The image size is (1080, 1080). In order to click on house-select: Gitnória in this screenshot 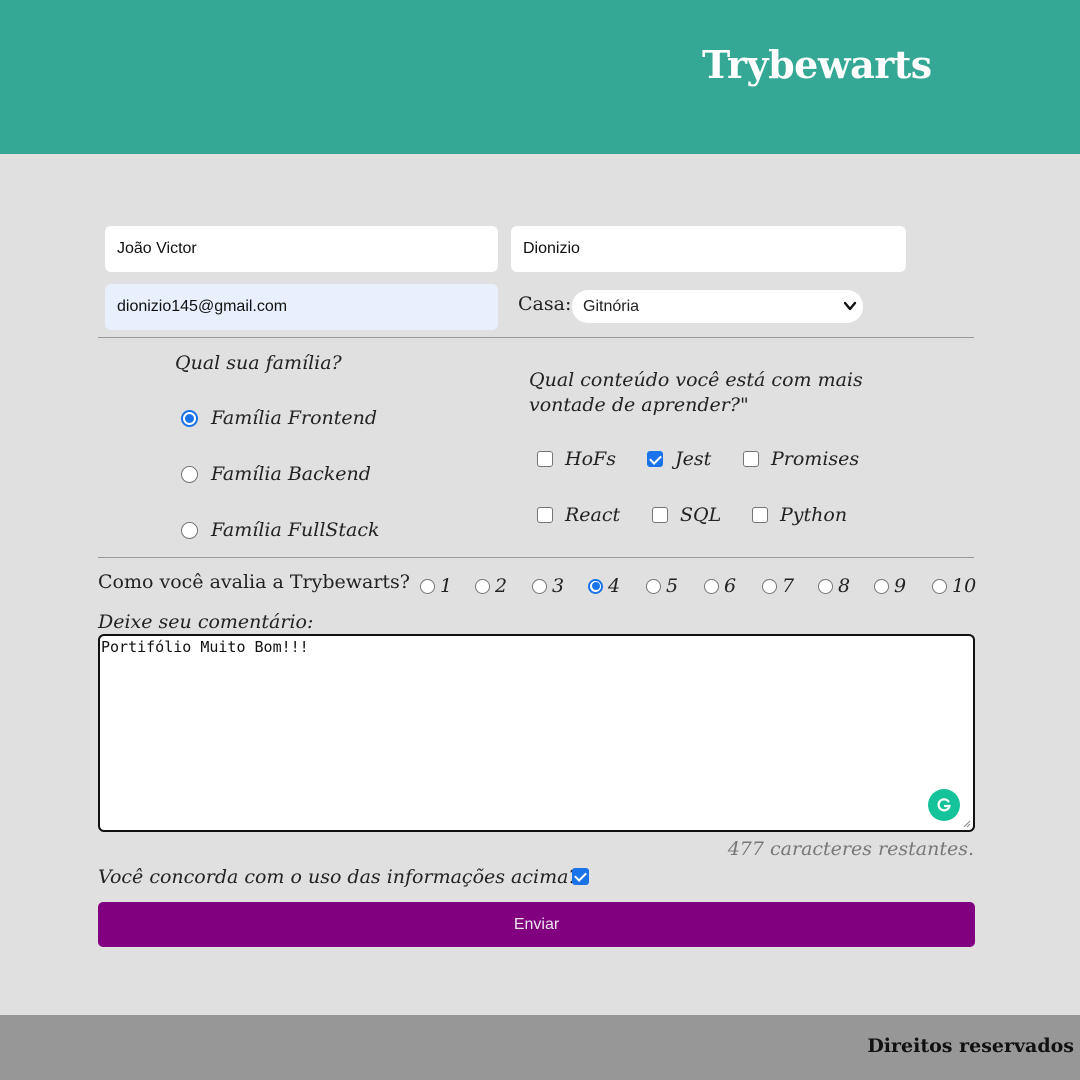, I will do `click(717, 306)`.